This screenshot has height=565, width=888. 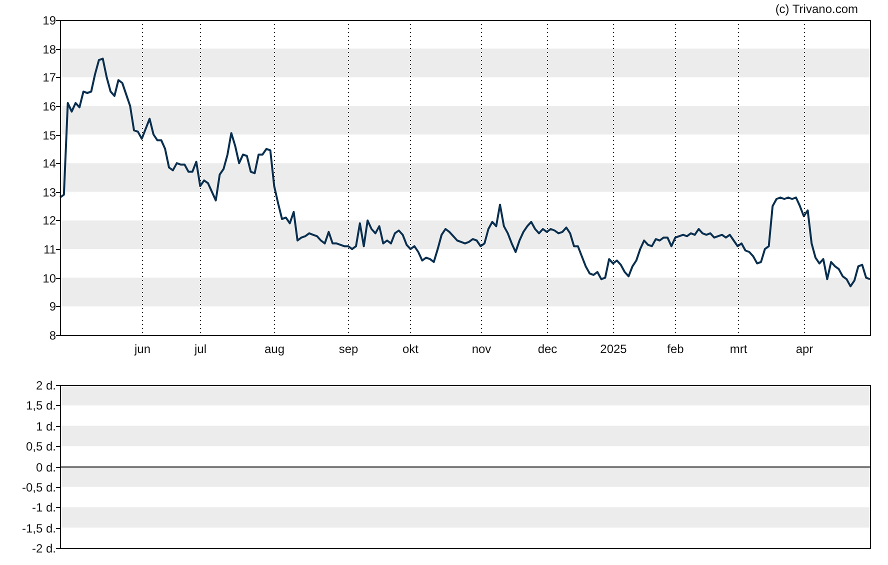 What do you see at coordinates (50, 249) in the screenshot?
I see `axis-label: 11` at bounding box center [50, 249].